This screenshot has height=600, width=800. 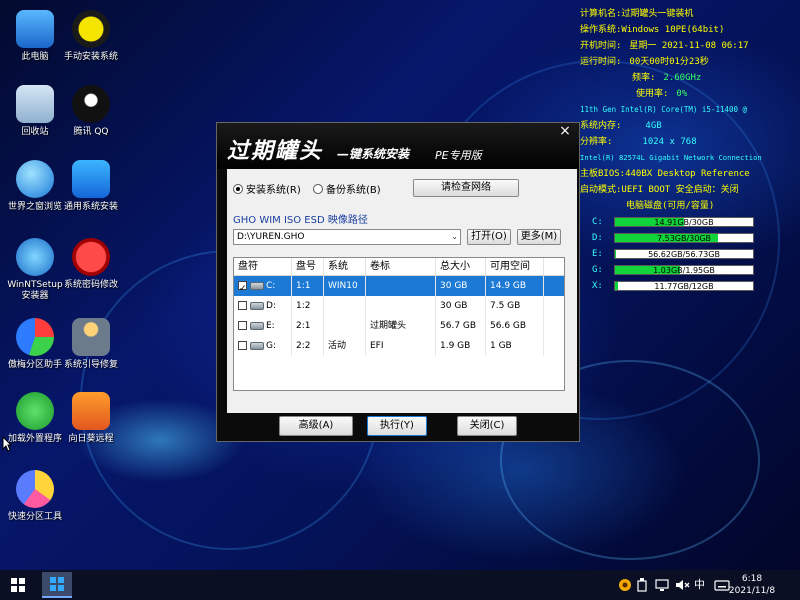 What do you see at coordinates (454, 237) in the screenshot?
I see `chevron-down-icon: ⌄` at bounding box center [454, 237].